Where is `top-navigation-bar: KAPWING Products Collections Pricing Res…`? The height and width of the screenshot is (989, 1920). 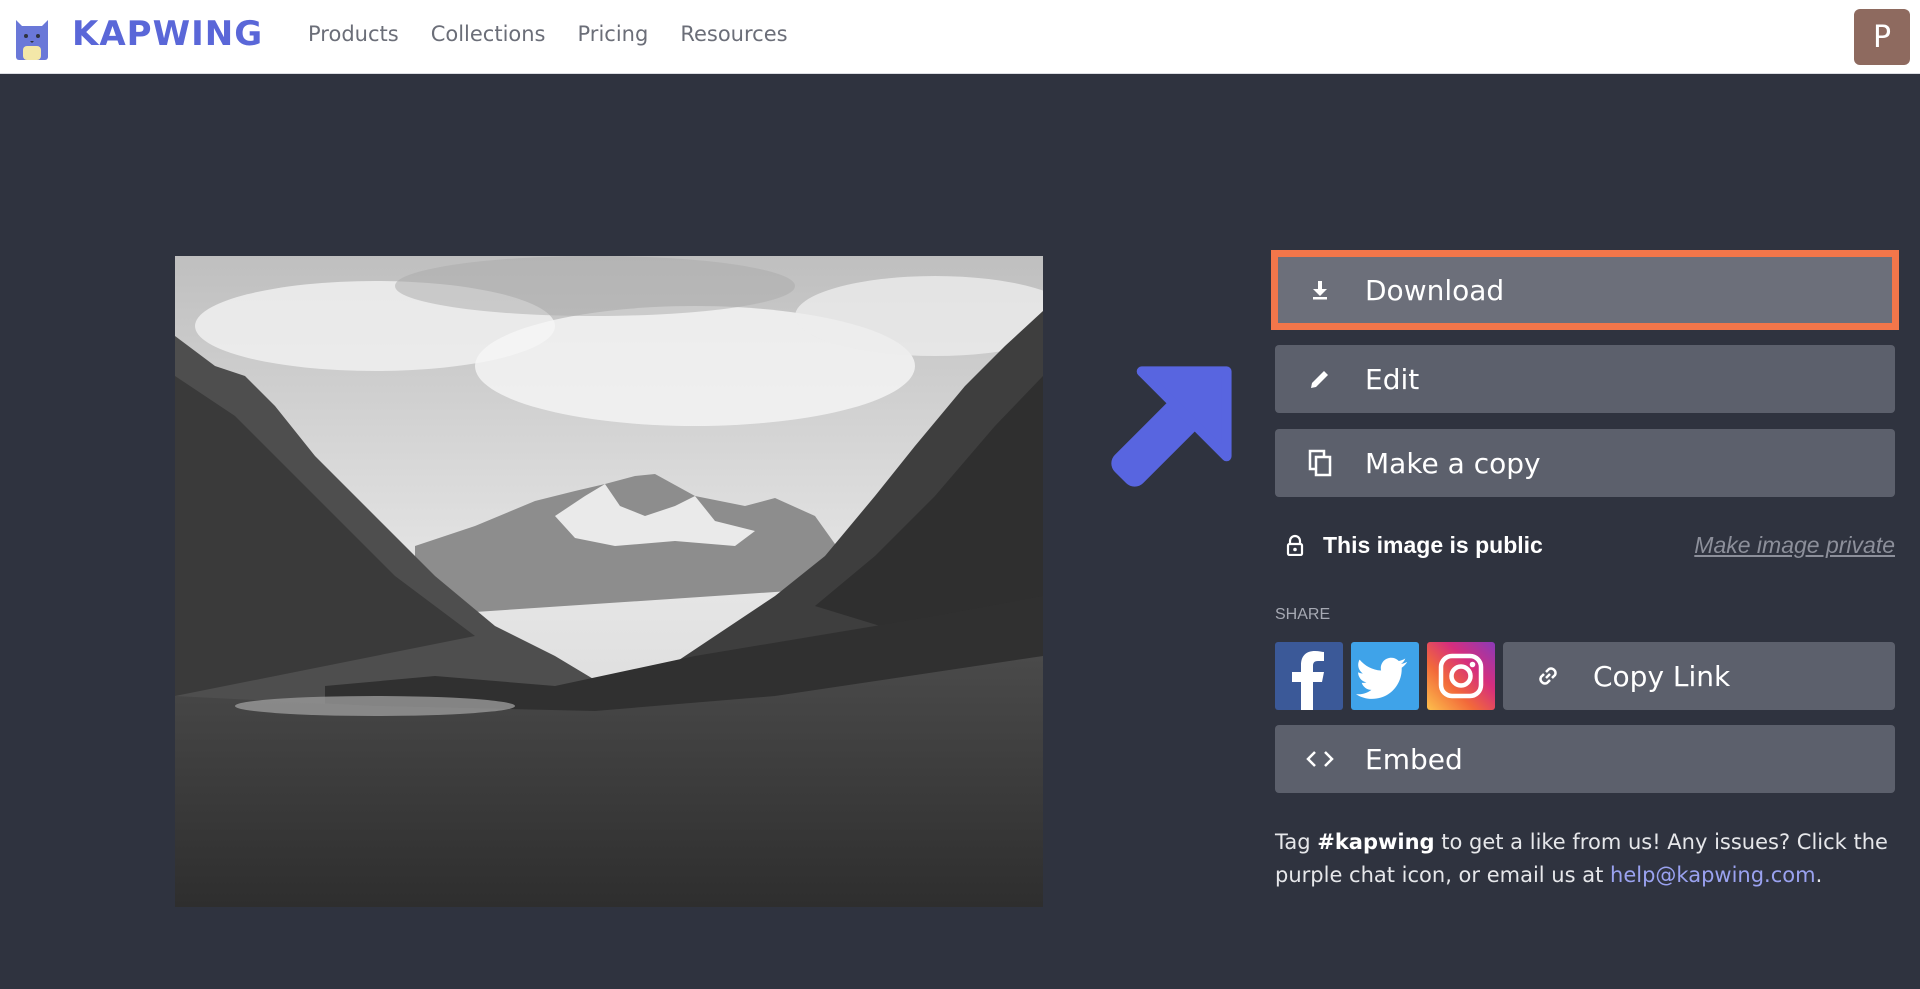 top-navigation-bar: KAPWING Products Collections Pricing Res… is located at coordinates (960, 37).